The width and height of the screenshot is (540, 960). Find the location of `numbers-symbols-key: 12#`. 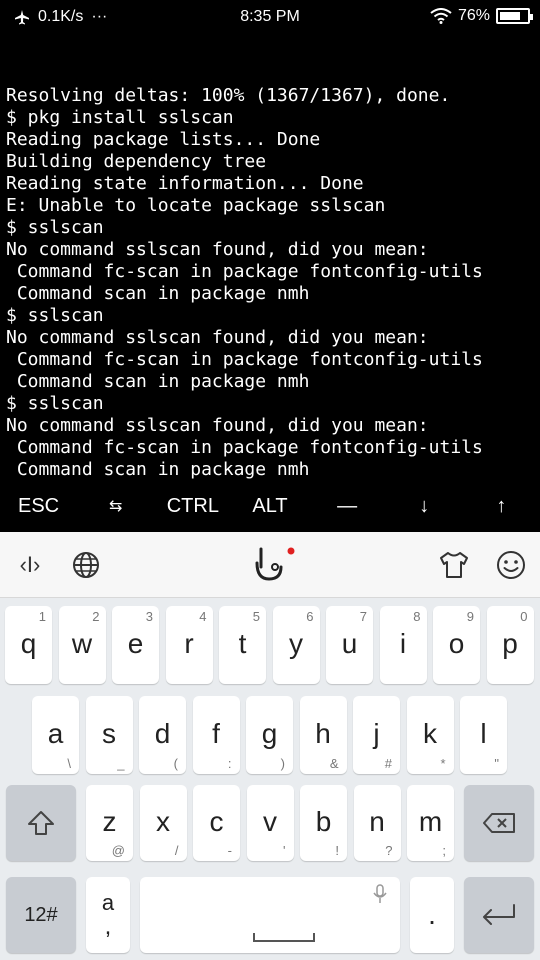

numbers-symbols-key: 12# is located at coordinates (41, 915).